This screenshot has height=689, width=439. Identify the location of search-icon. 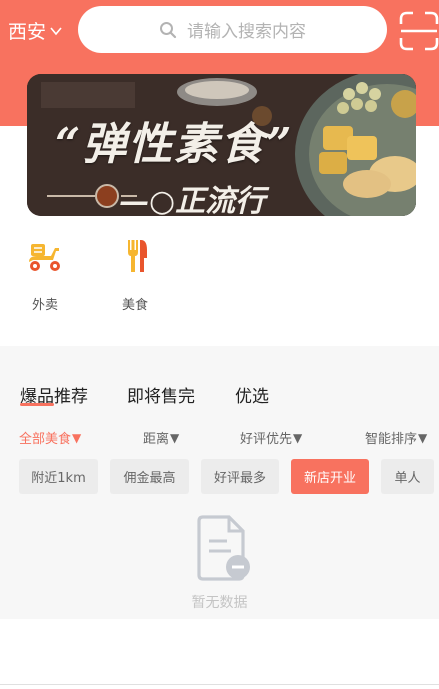
(168, 29).